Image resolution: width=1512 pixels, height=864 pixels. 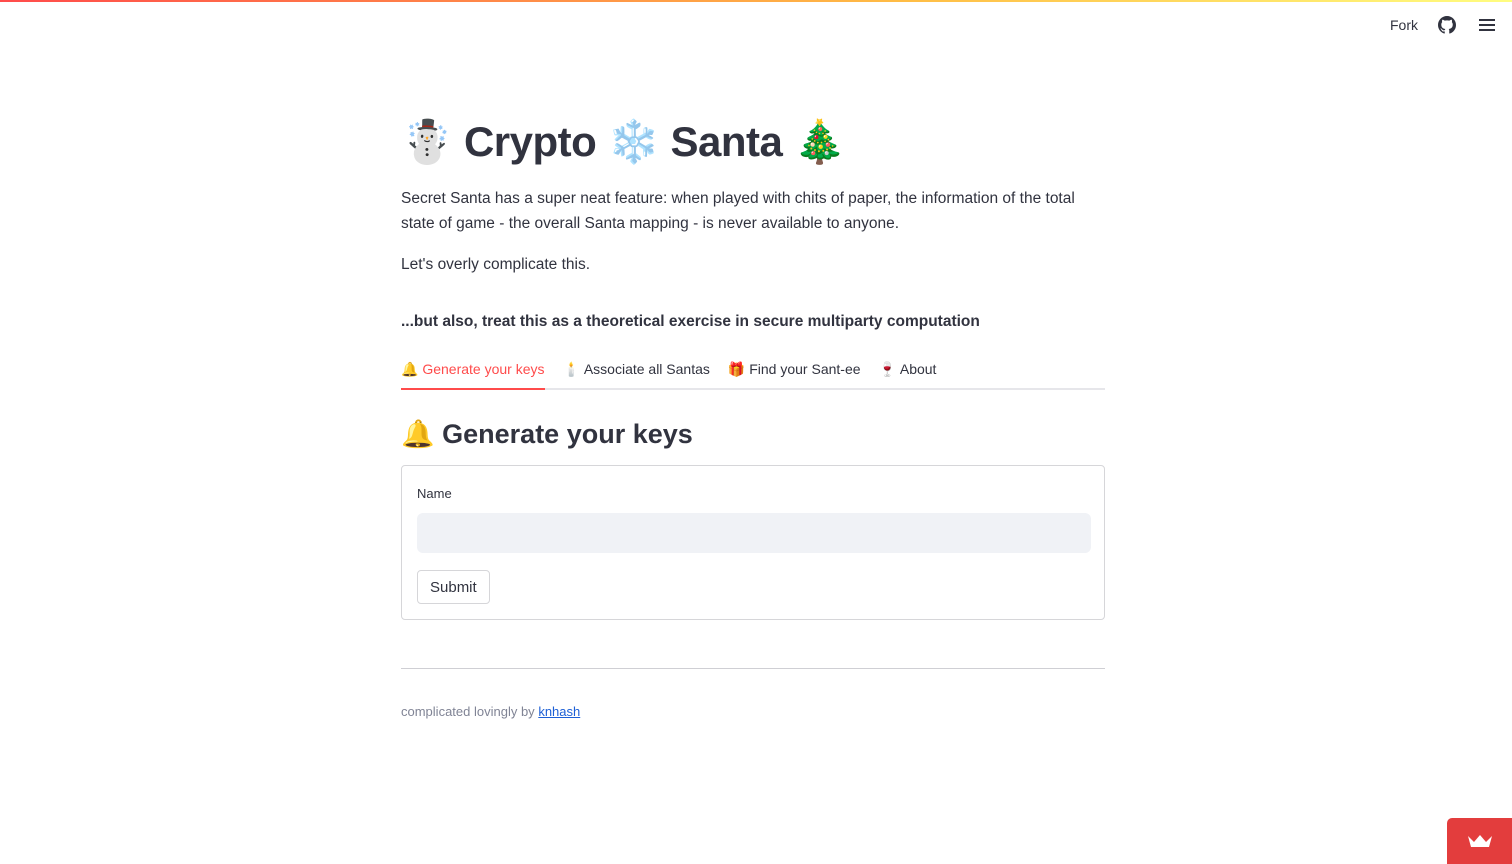 I want to click on name-label: Name, so click(x=434, y=493).